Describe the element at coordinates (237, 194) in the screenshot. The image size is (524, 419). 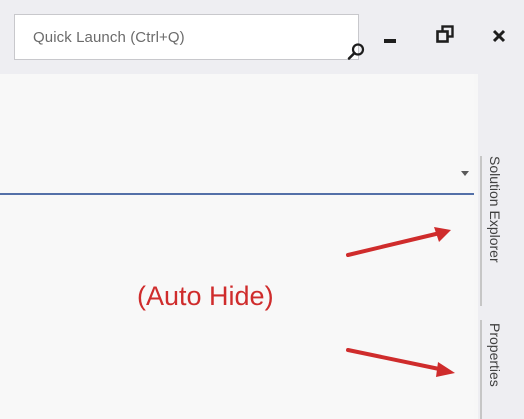
I see `panel-accent-line` at that location.